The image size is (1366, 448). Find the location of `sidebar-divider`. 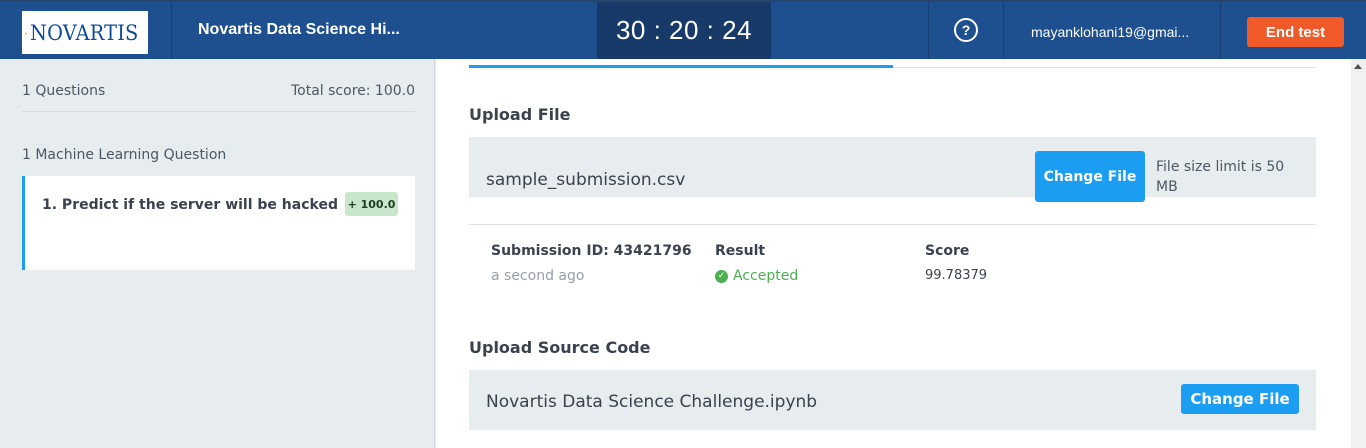

sidebar-divider is located at coordinates (218, 111).